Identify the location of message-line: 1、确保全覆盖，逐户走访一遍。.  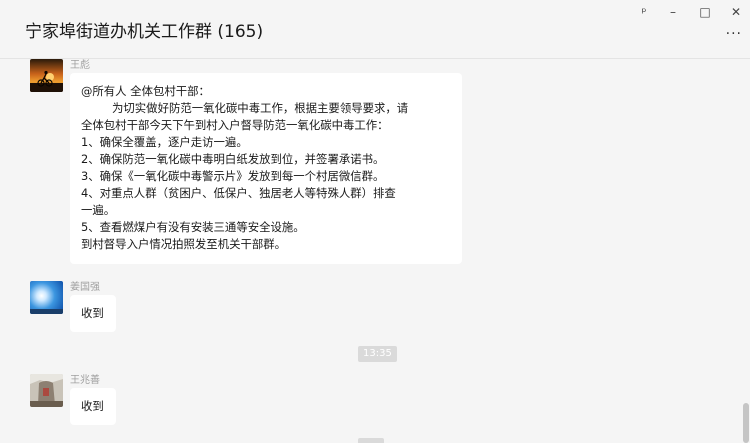
(164, 142).